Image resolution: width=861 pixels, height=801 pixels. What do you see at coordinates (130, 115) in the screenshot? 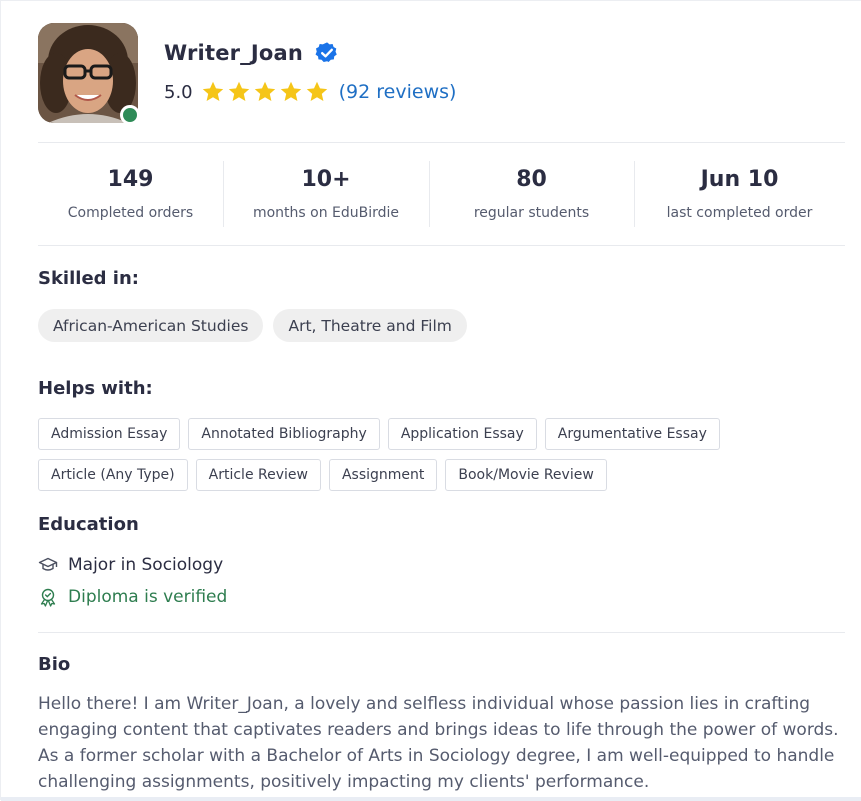
I see `online-status-indicator` at bounding box center [130, 115].